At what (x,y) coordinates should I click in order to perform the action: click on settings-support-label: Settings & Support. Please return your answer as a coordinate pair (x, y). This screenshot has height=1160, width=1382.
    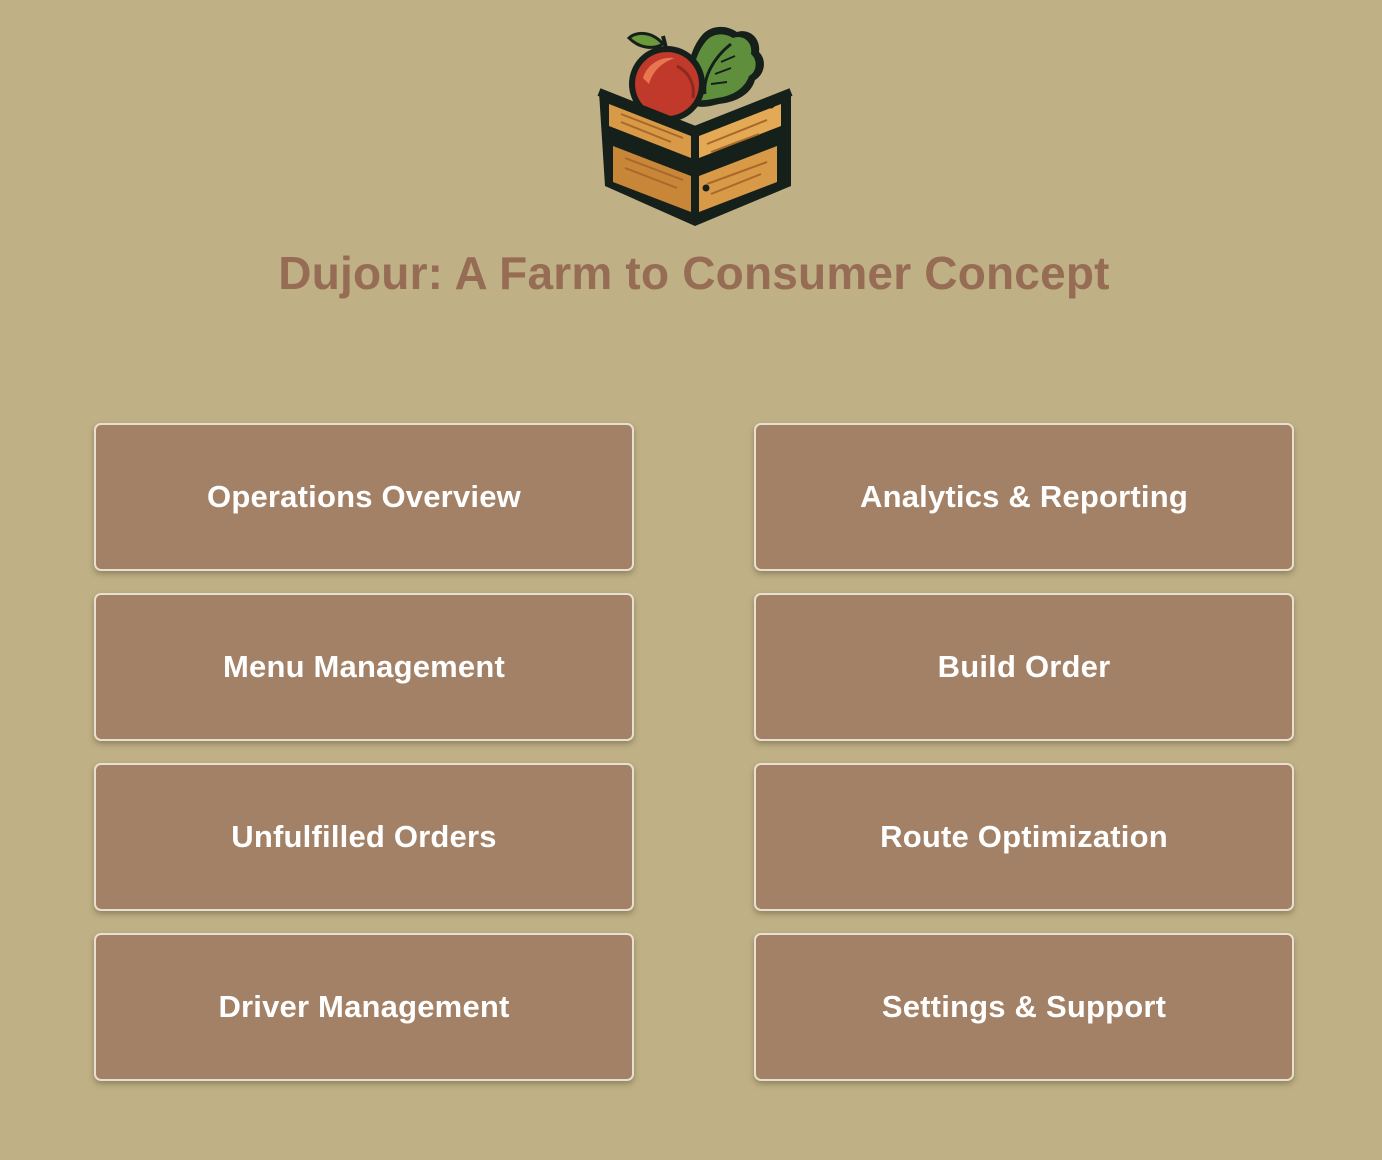
    Looking at the image, I should click on (1024, 1006).